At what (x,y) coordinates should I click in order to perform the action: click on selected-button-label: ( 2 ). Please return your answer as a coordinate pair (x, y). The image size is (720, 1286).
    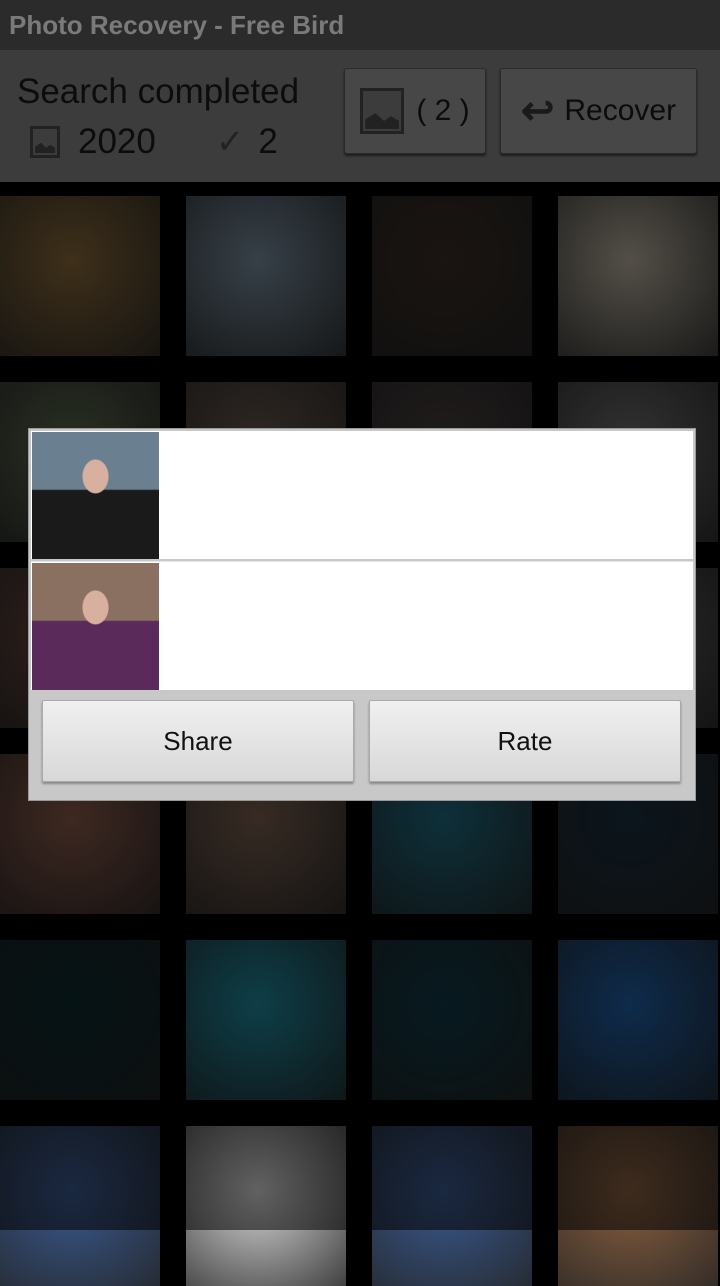
    Looking at the image, I should click on (443, 110).